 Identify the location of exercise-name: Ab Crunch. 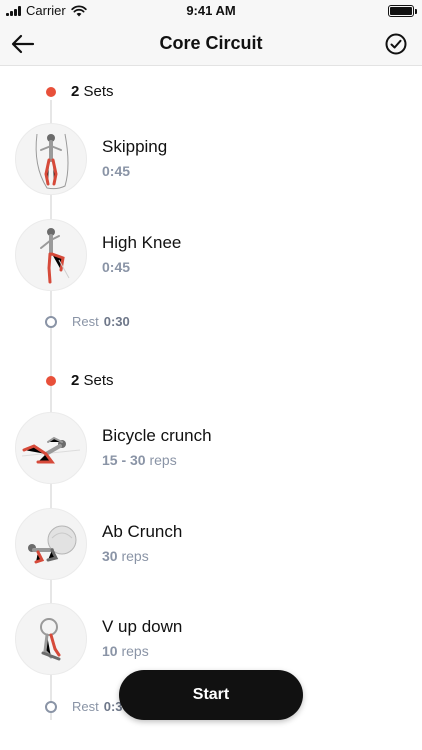
(142, 531).